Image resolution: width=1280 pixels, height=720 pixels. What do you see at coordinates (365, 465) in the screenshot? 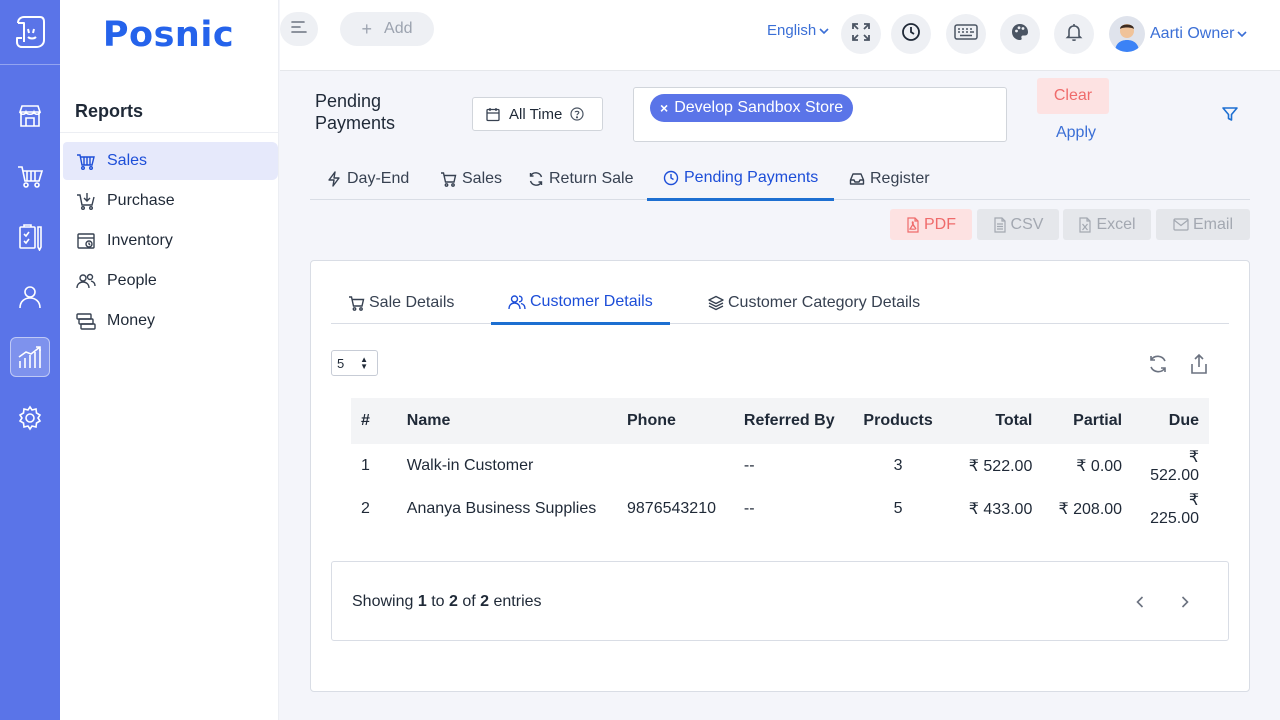
I see `row-number: 1` at bounding box center [365, 465].